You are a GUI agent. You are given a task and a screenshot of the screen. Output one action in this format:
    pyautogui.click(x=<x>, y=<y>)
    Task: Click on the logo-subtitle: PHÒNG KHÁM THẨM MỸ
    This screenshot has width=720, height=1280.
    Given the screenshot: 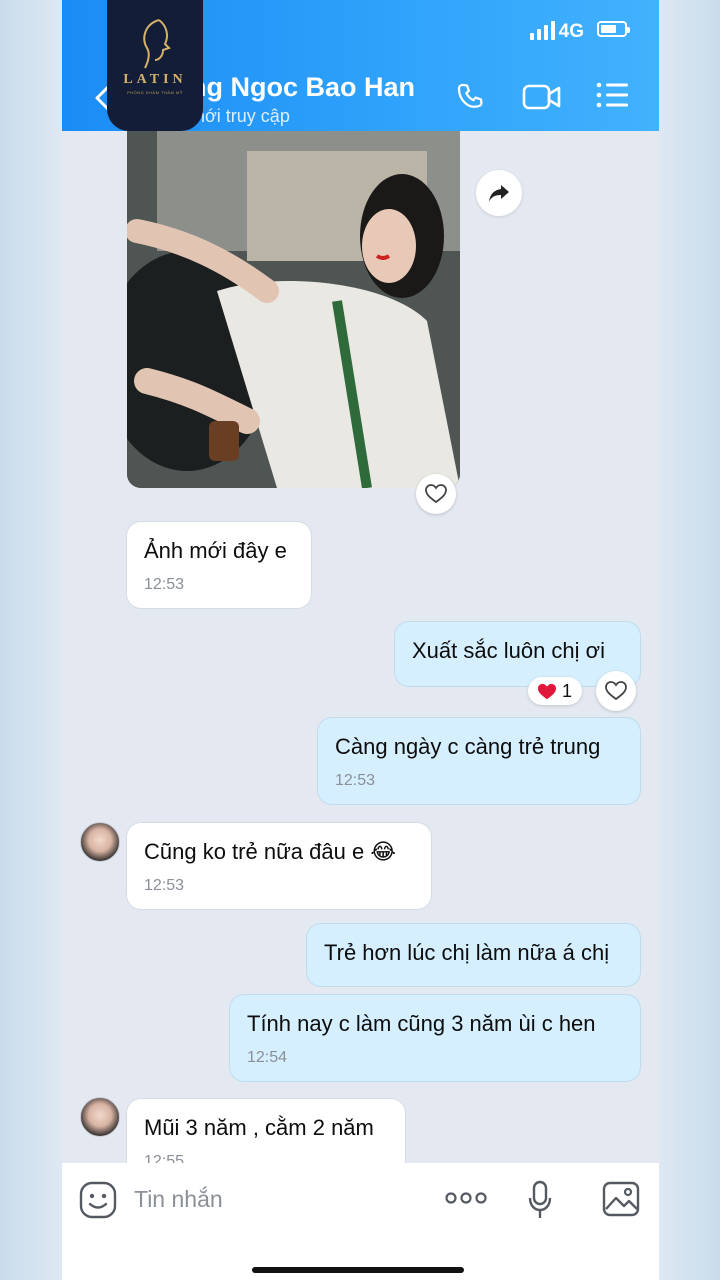 What is the action you would take?
    pyautogui.click(x=155, y=92)
    